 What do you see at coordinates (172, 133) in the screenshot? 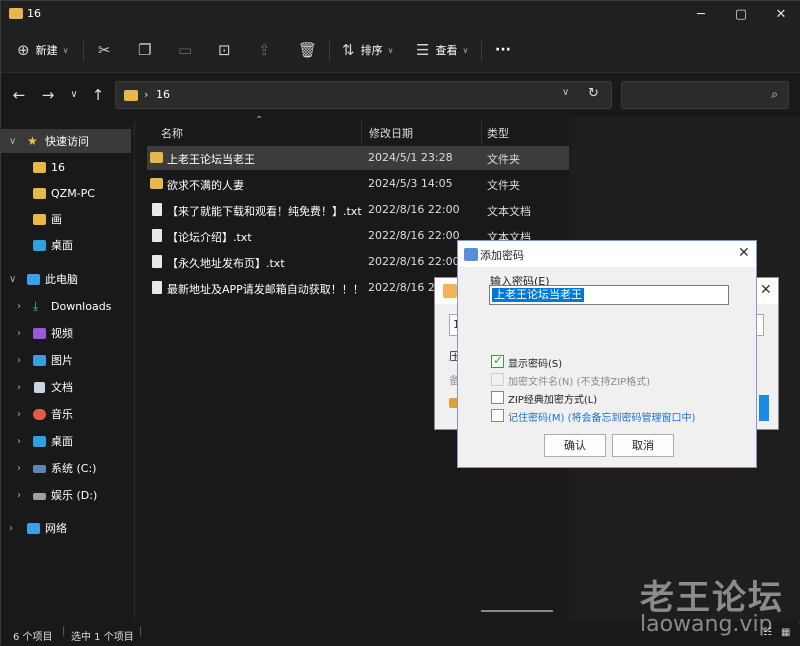
I see `column-header-name: 名称` at bounding box center [172, 133].